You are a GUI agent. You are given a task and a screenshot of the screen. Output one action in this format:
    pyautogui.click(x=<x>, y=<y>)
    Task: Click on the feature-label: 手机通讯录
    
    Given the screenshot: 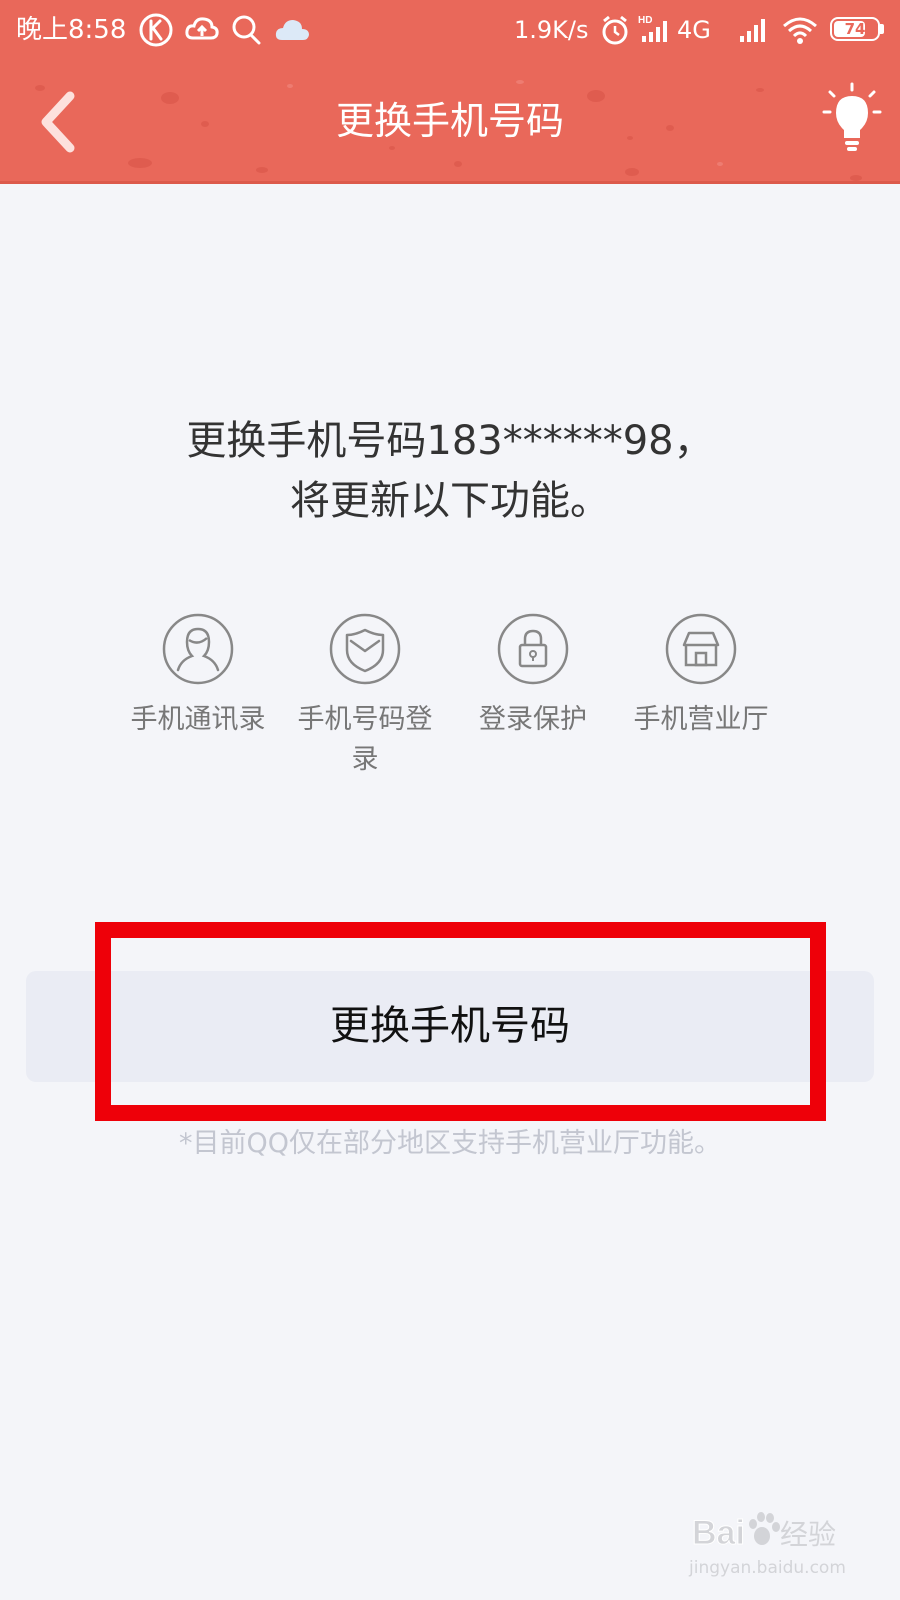 What is the action you would take?
    pyautogui.click(x=198, y=719)
    